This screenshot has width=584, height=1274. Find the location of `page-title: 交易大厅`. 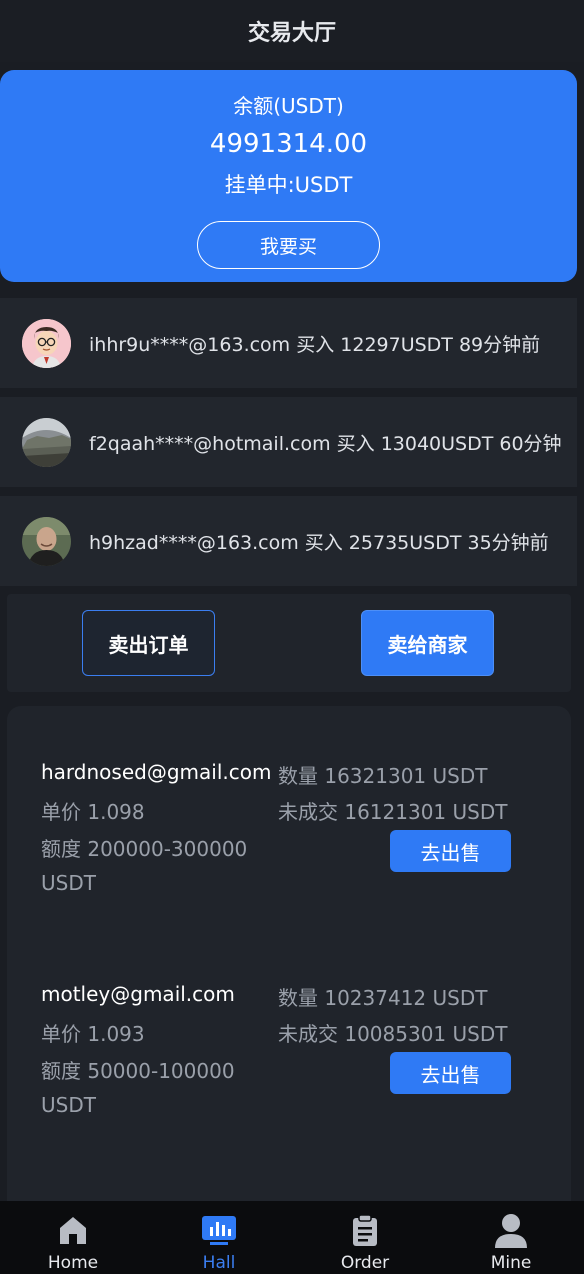

page-title: 交易大厅 is located at coordinates (291, 33).